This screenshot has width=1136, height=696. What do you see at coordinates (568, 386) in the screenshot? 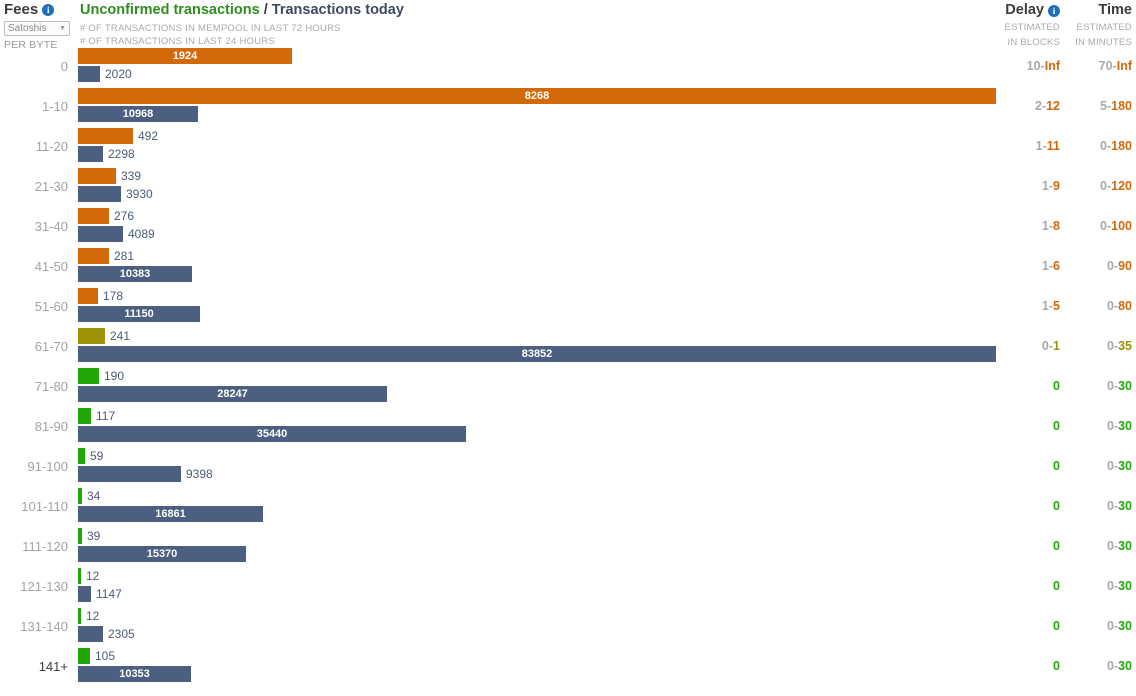
I see `fee-row: 71-80 190 28247 0 0-30` at bounding box center [568, 386].